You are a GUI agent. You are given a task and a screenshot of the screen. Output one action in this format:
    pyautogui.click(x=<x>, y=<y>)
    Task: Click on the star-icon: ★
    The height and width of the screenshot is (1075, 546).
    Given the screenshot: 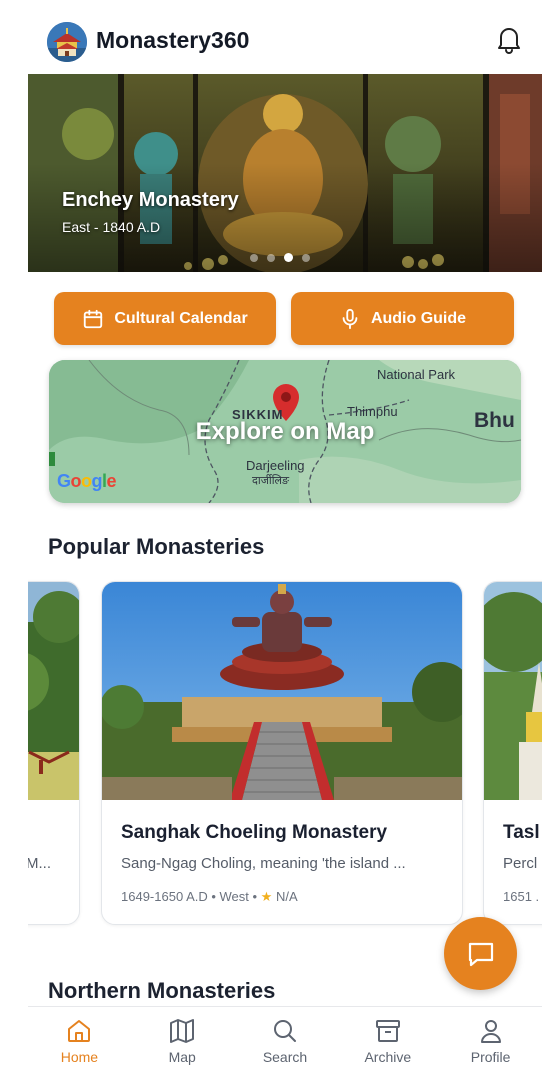 What is the action you would take?
    pyautogui.click(x=266, y=896)
    